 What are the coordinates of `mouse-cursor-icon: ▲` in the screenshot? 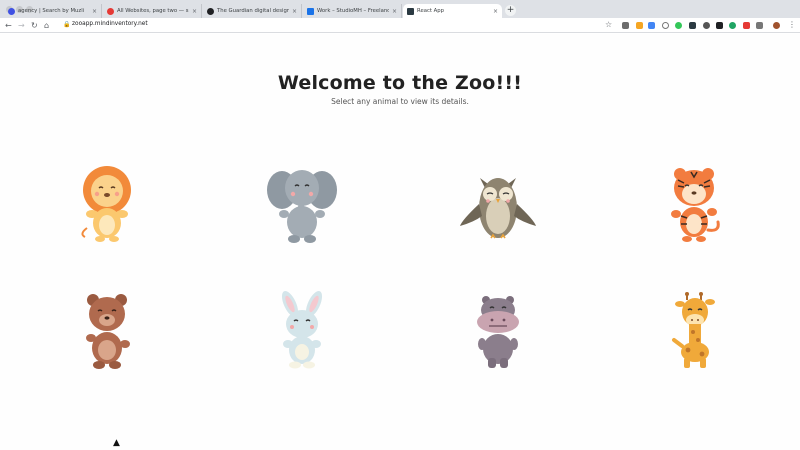 It's located at (116, 443).